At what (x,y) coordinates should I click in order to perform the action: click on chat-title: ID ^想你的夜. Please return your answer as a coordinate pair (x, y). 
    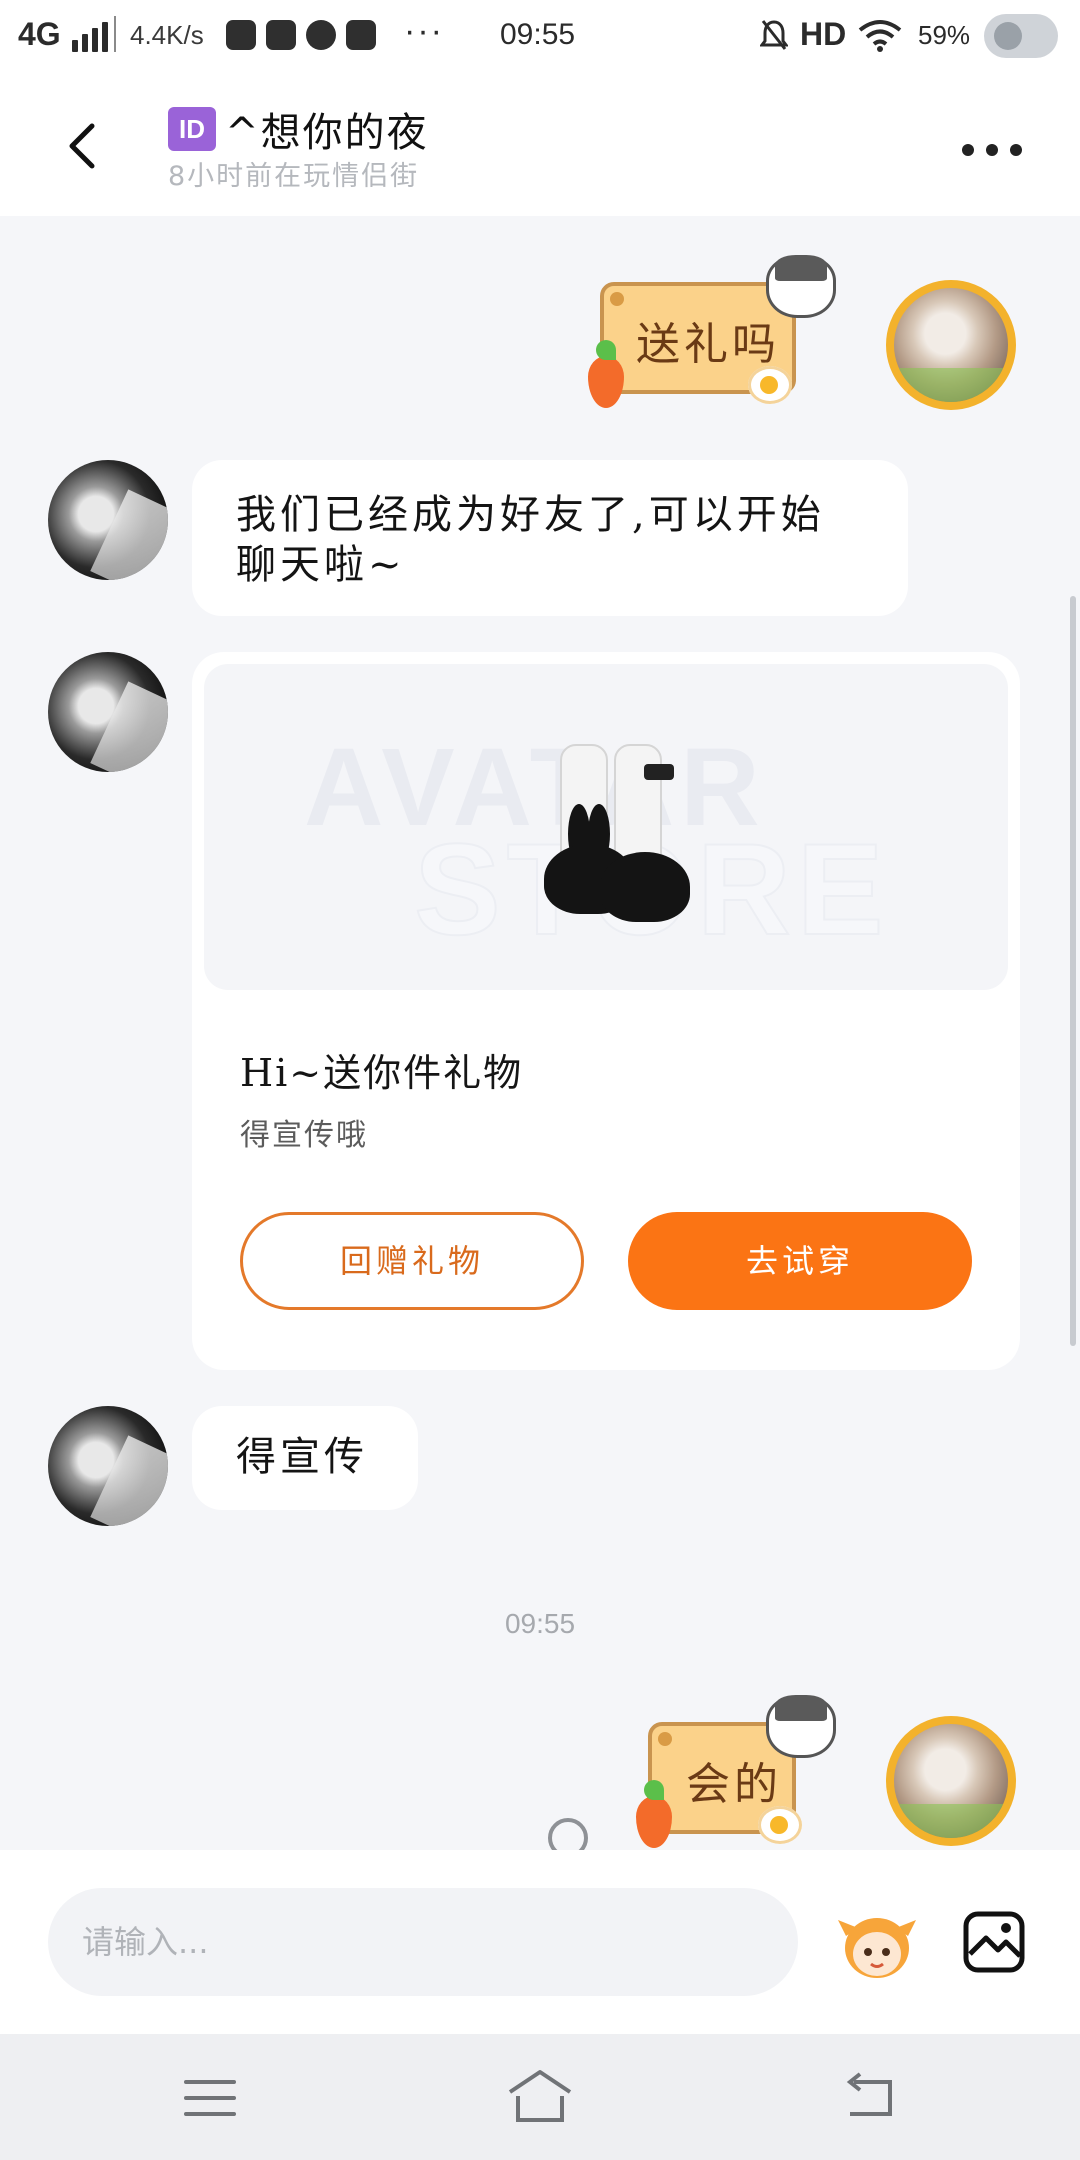
    Looking at the image, I should click on (298, 129).